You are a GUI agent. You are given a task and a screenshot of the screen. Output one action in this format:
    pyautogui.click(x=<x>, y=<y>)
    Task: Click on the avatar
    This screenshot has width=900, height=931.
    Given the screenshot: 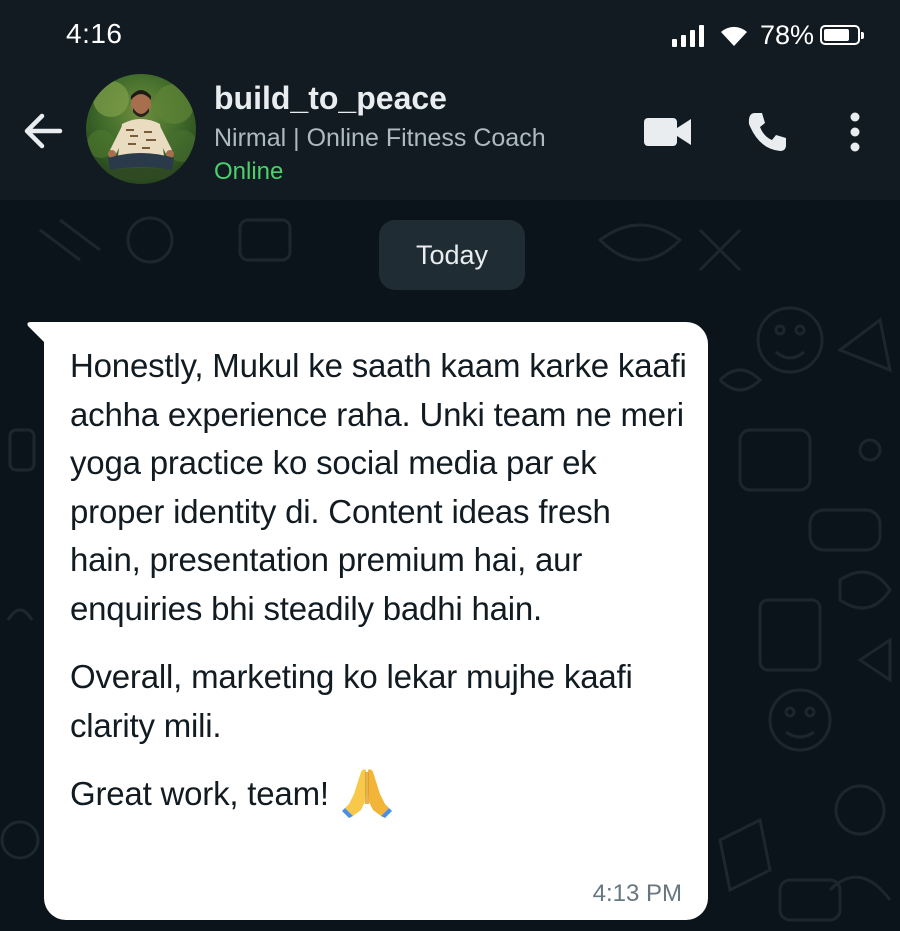 What is the action you would take?
    pyautogui.click(x=141, y=129)
    